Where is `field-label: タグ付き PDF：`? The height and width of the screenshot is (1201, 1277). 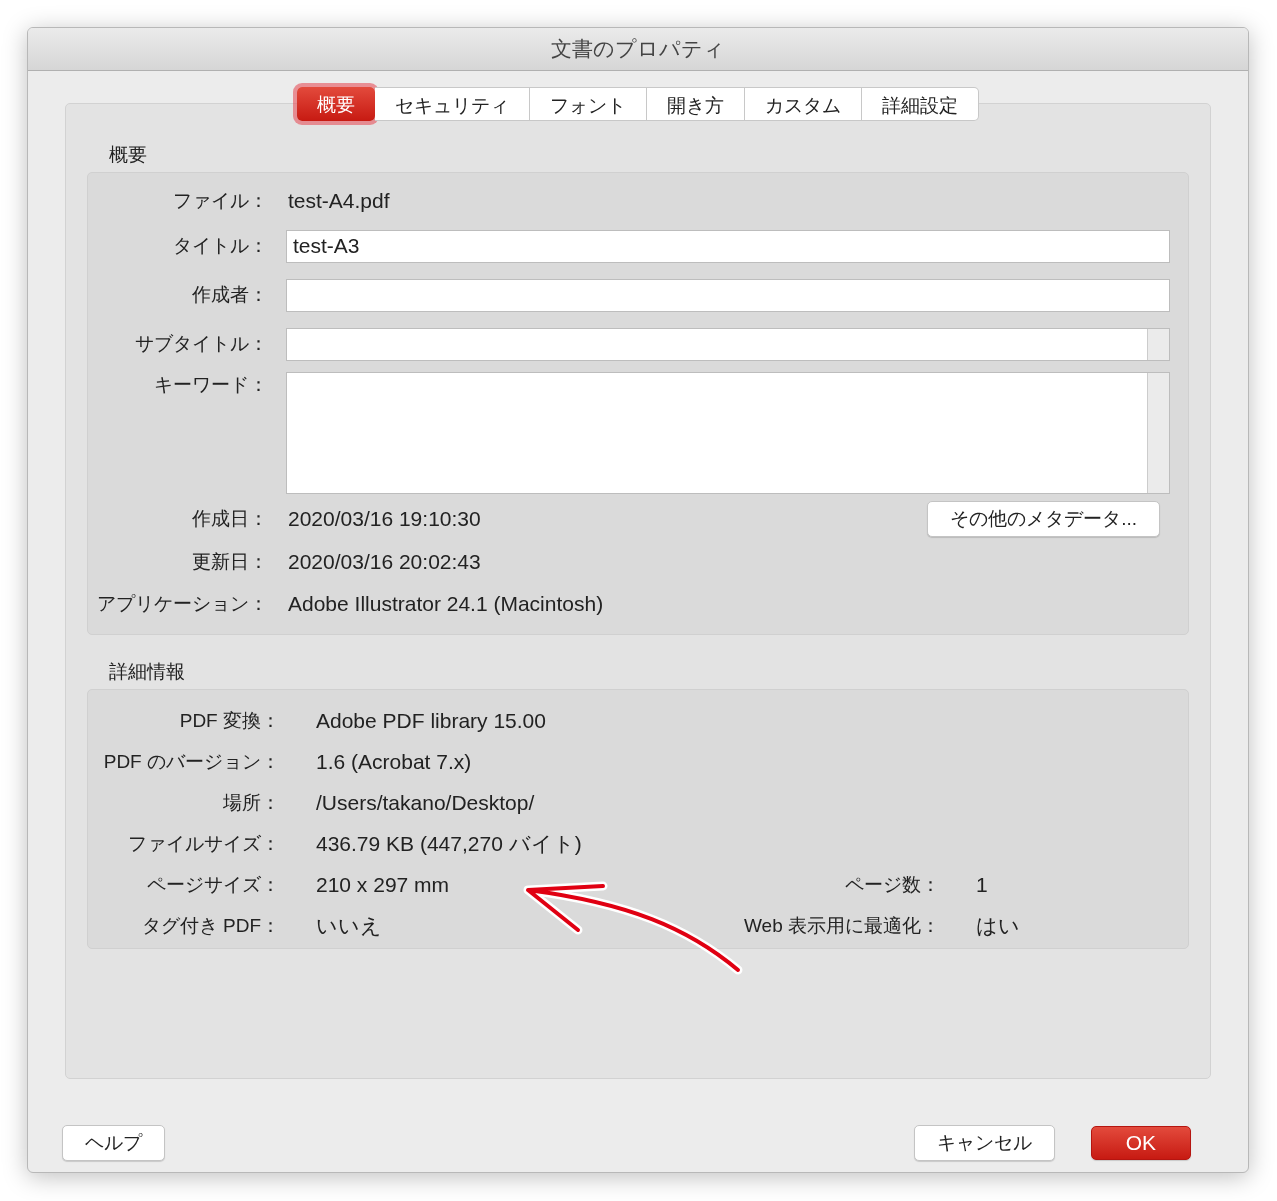 field-label: タグ付き PDF： is located at coordinates (210, 925).